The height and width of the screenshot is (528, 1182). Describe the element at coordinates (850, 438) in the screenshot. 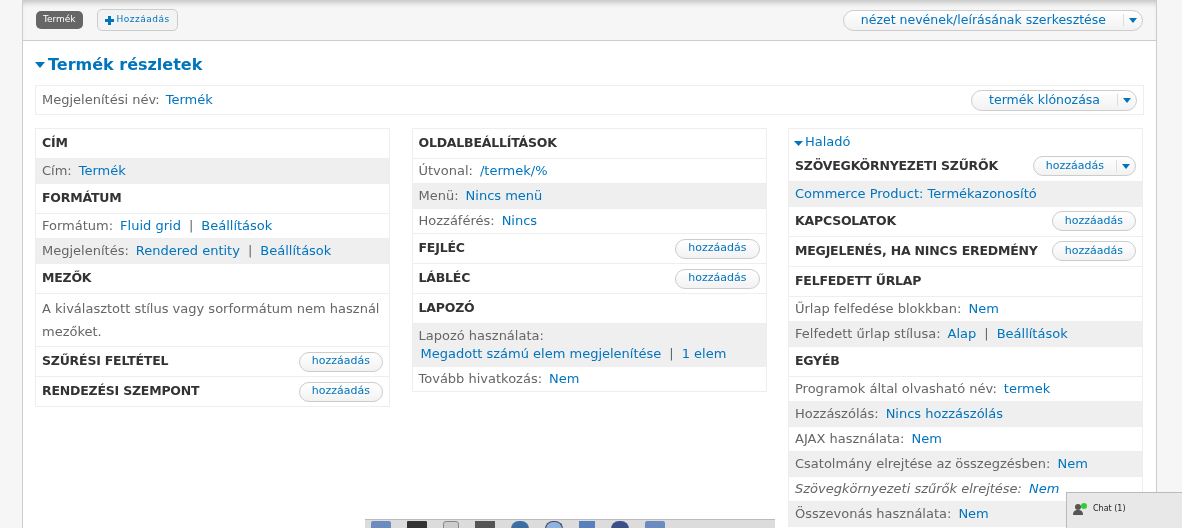

I see `setting-label: AJAX használata:` at that location.